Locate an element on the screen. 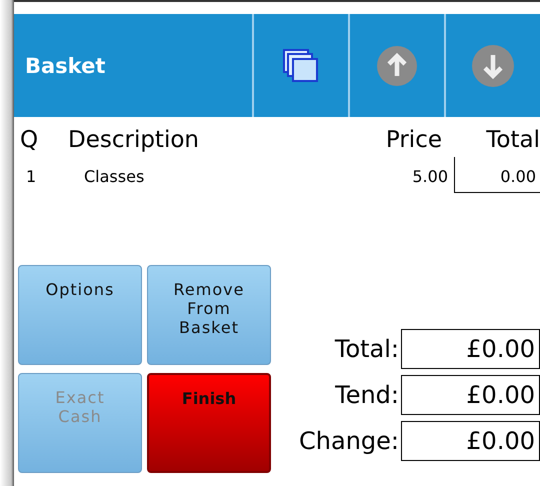 Image resolution: width=540 pixels, height=486 pixels. action-button: Options is located at coordinates (80, 315).